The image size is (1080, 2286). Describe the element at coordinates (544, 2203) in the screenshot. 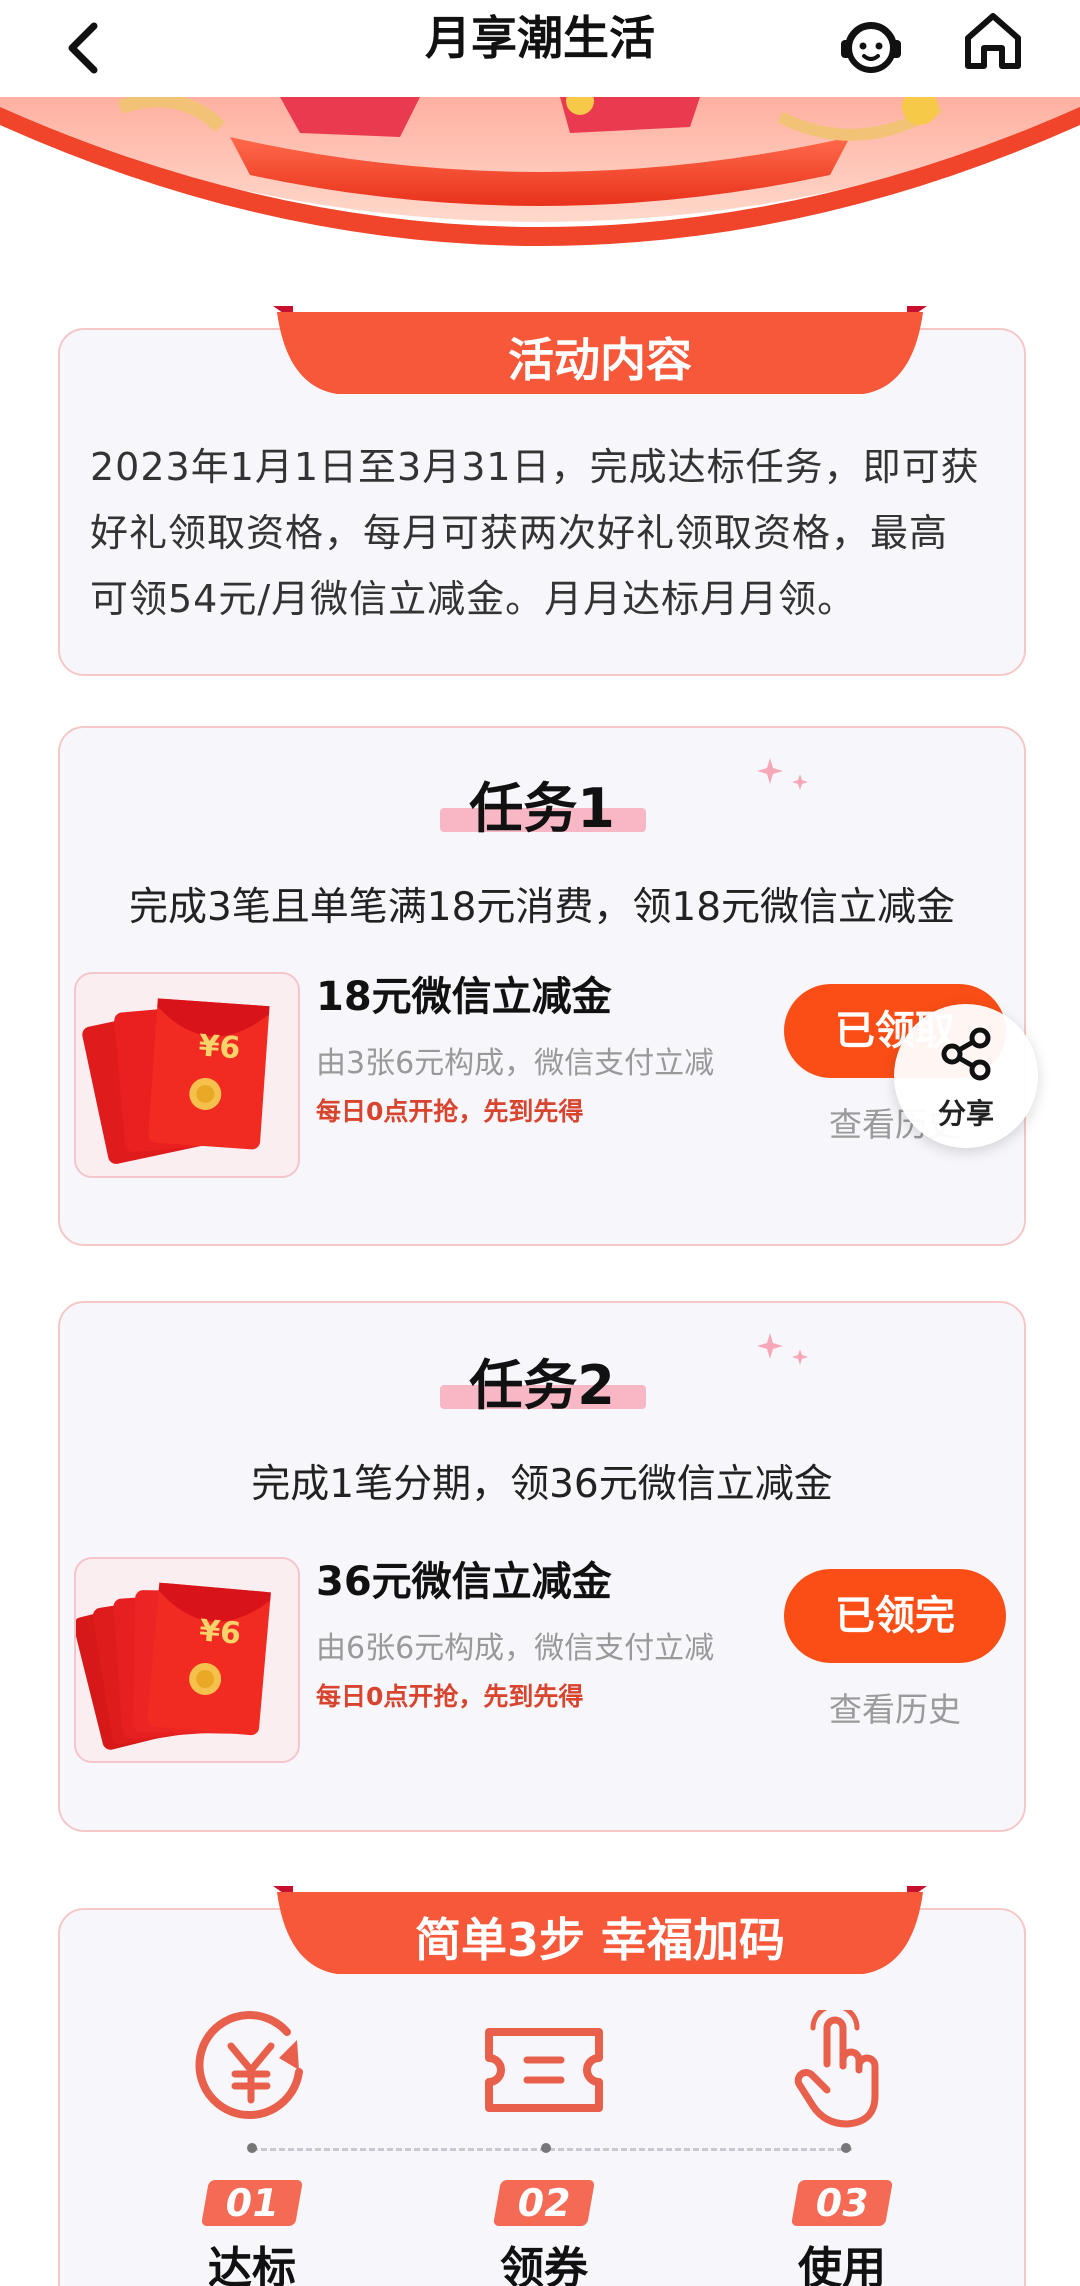

I see `step-number: 02` at that location.